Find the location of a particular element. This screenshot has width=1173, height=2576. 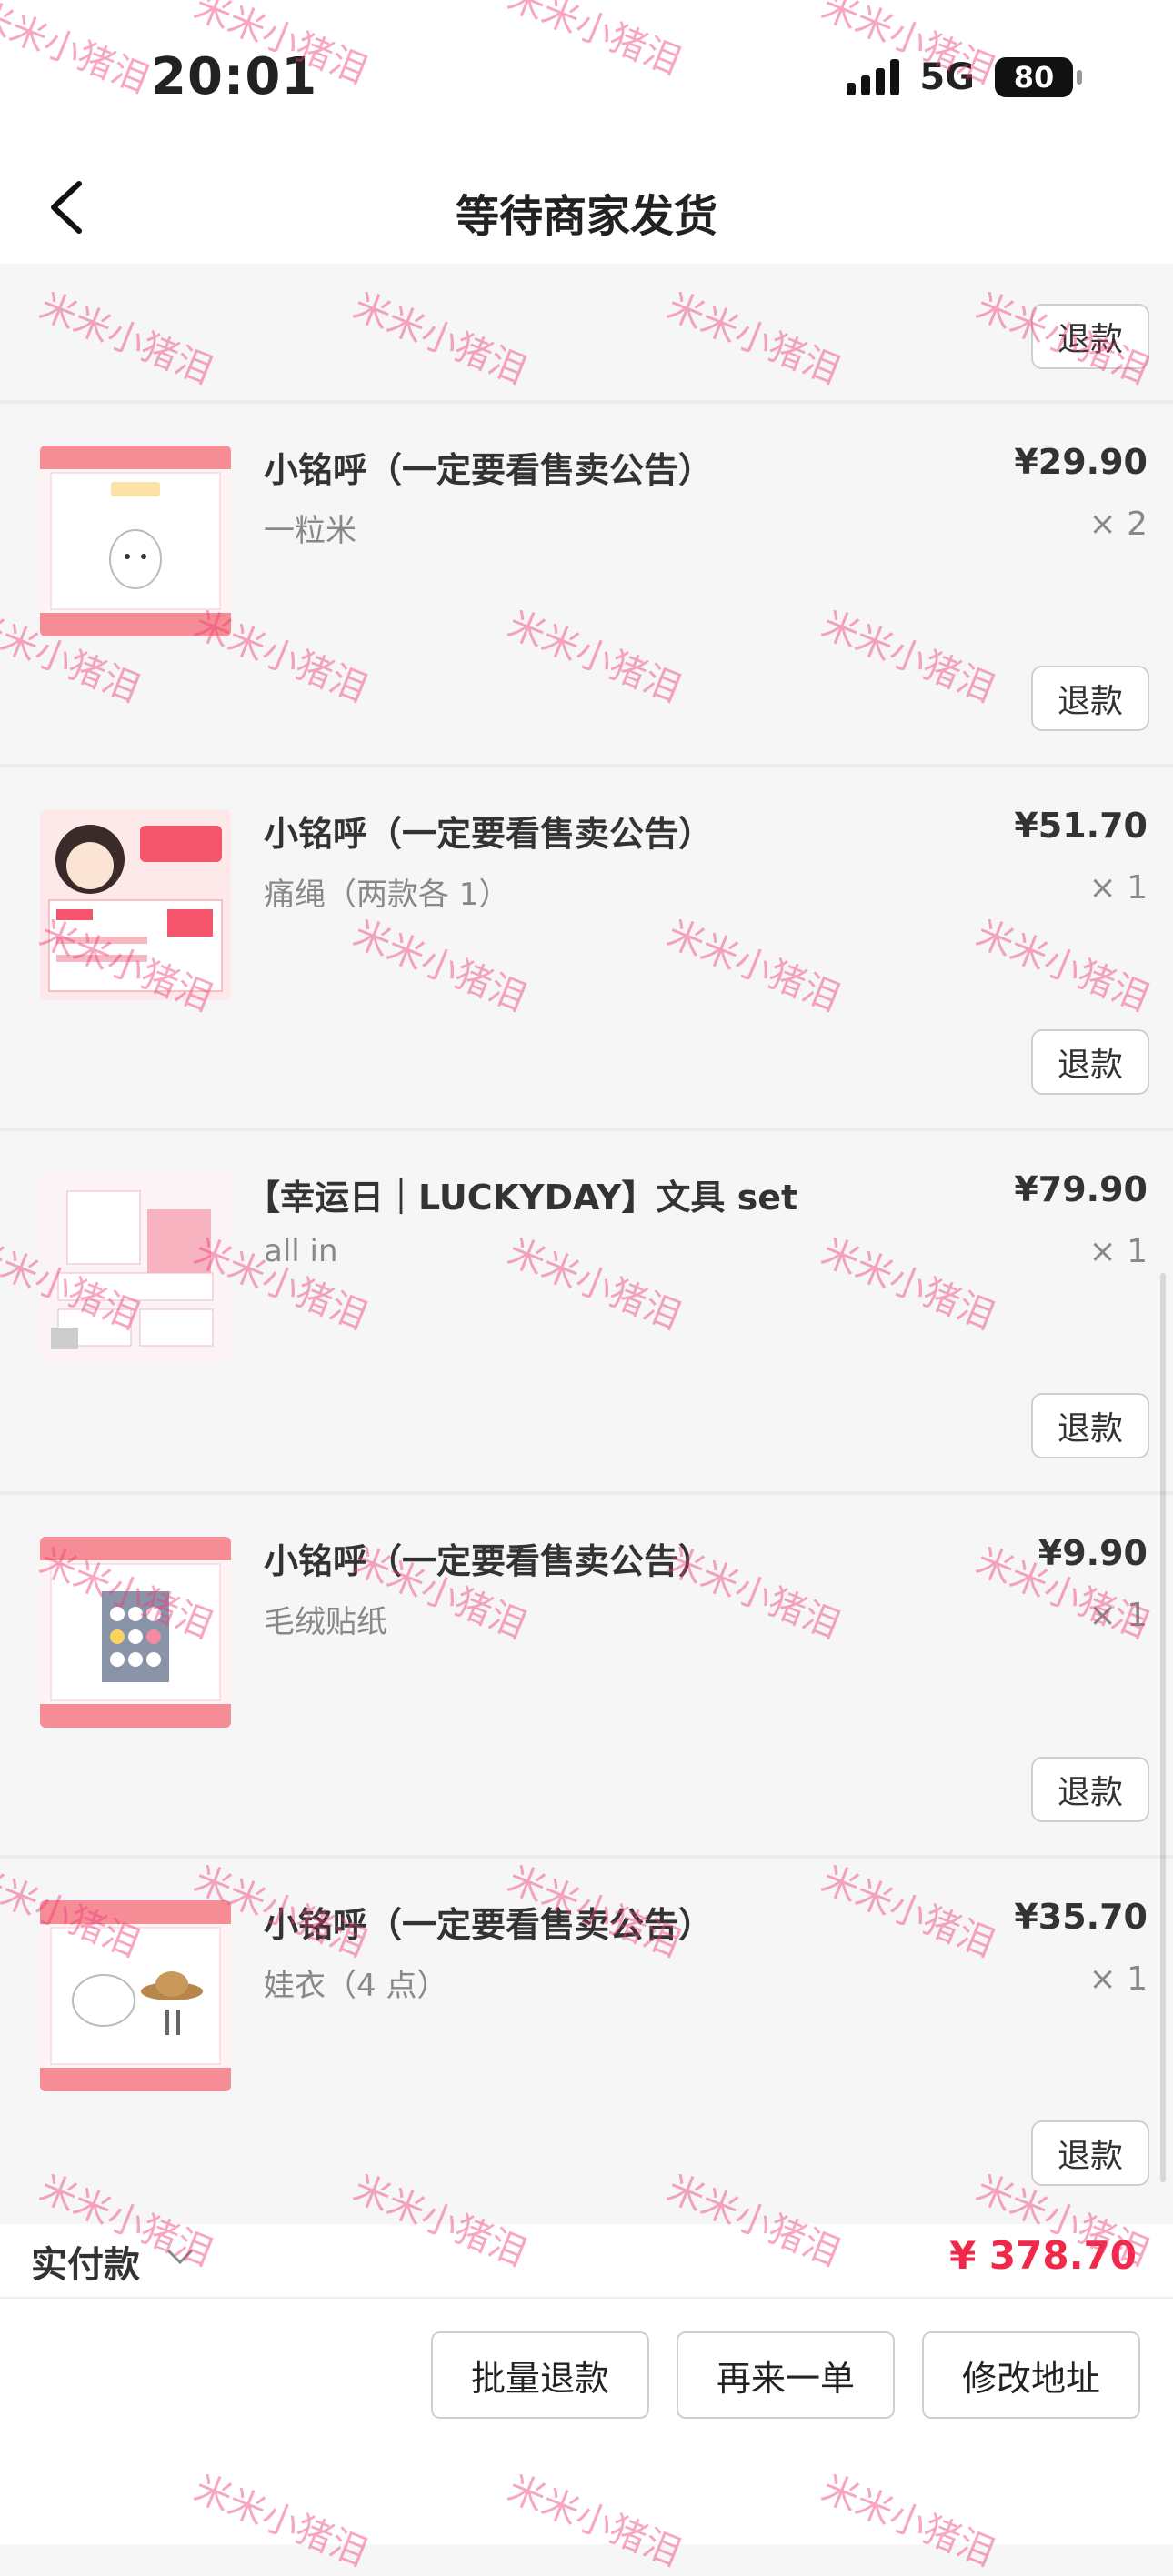

product-spec: 痛绳（两款各 1） is located at coordinates (387, 895).